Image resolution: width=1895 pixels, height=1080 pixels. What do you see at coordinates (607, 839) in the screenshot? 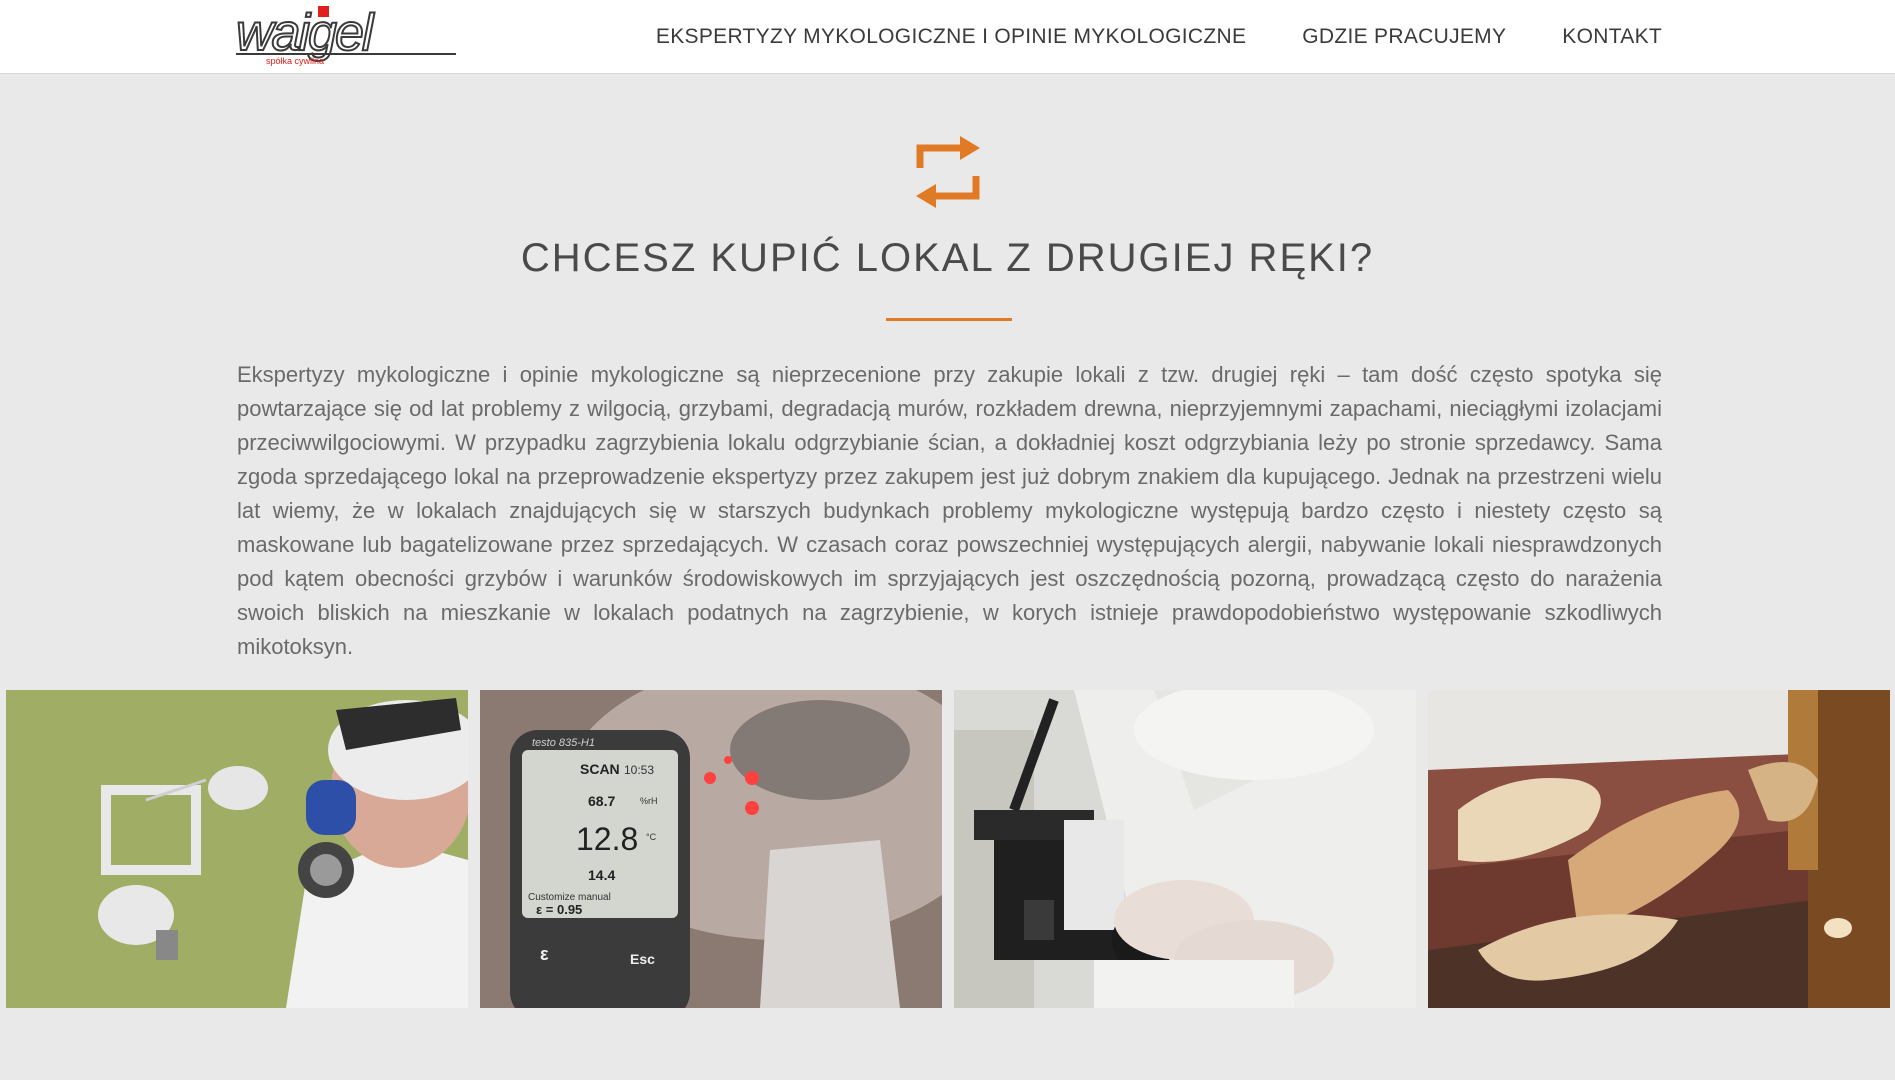
I see `thermo-reading-main: 12.8` at bounding box center [607, 839].